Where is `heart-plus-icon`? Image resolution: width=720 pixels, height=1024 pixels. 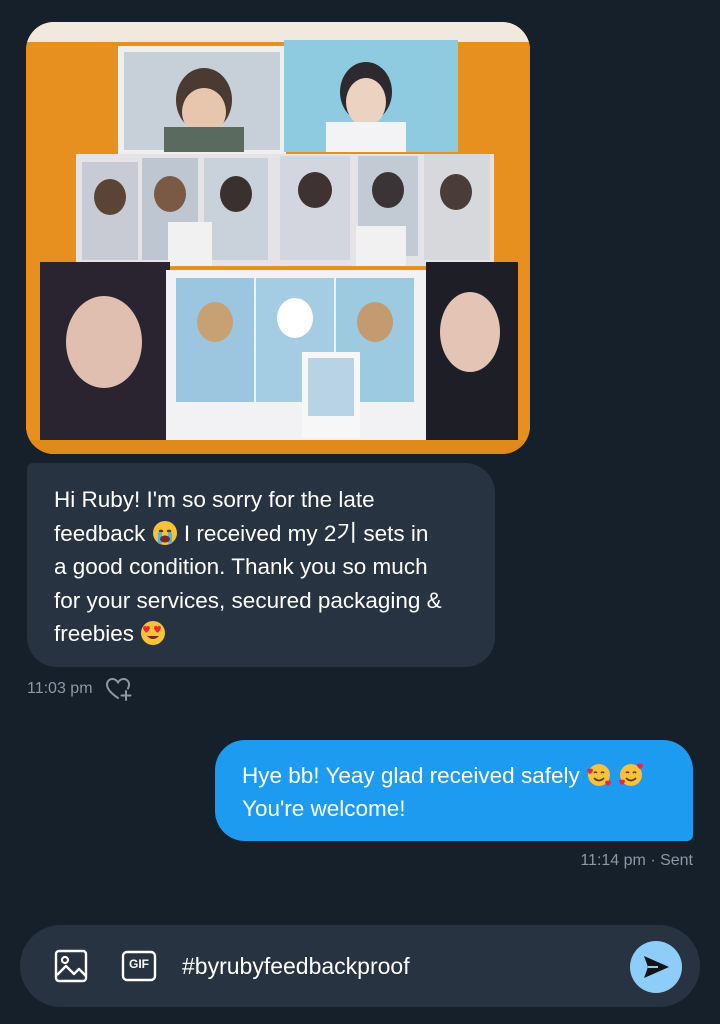 heart-plus-icon is located at coordinates (119, 689).